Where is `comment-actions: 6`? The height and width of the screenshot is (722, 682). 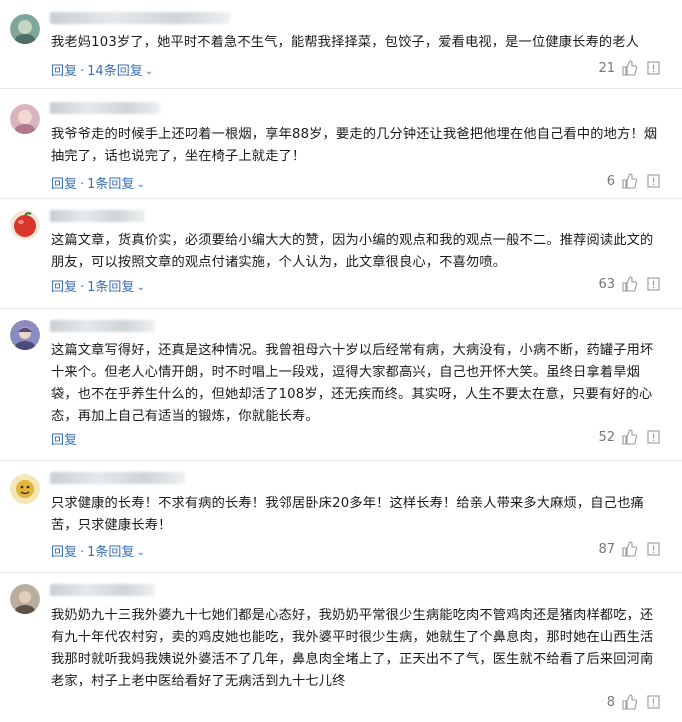 comment-actions: 6 is located at coordinates (633, 181).